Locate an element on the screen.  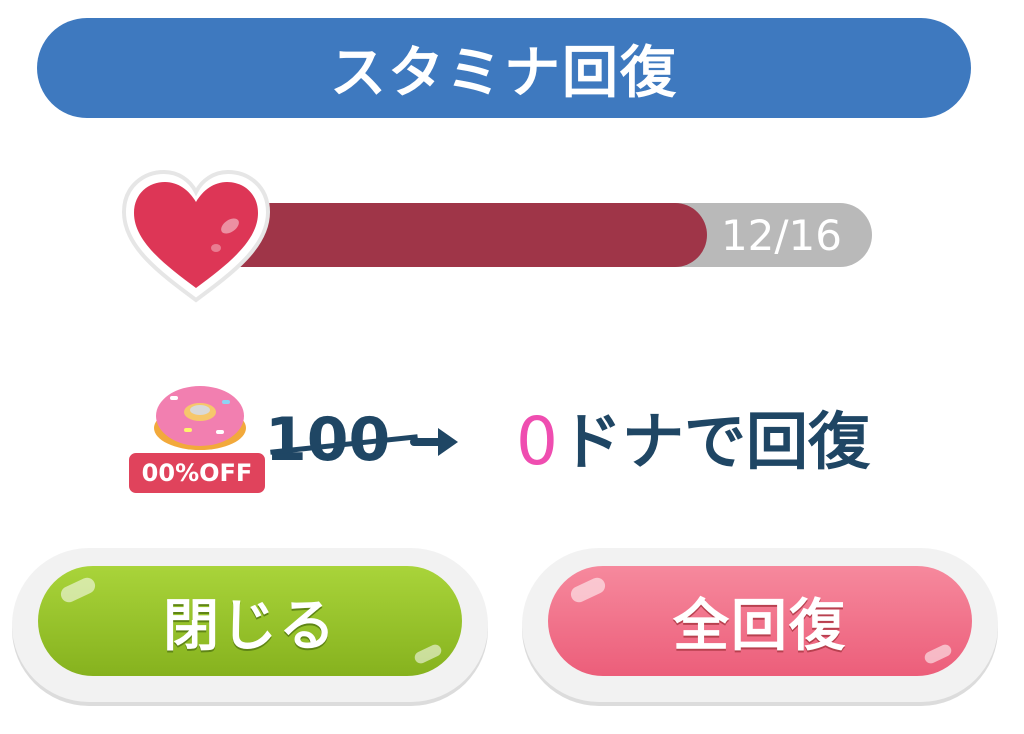
recover-all-button: 全回復 is located at coordinates (760, 625).